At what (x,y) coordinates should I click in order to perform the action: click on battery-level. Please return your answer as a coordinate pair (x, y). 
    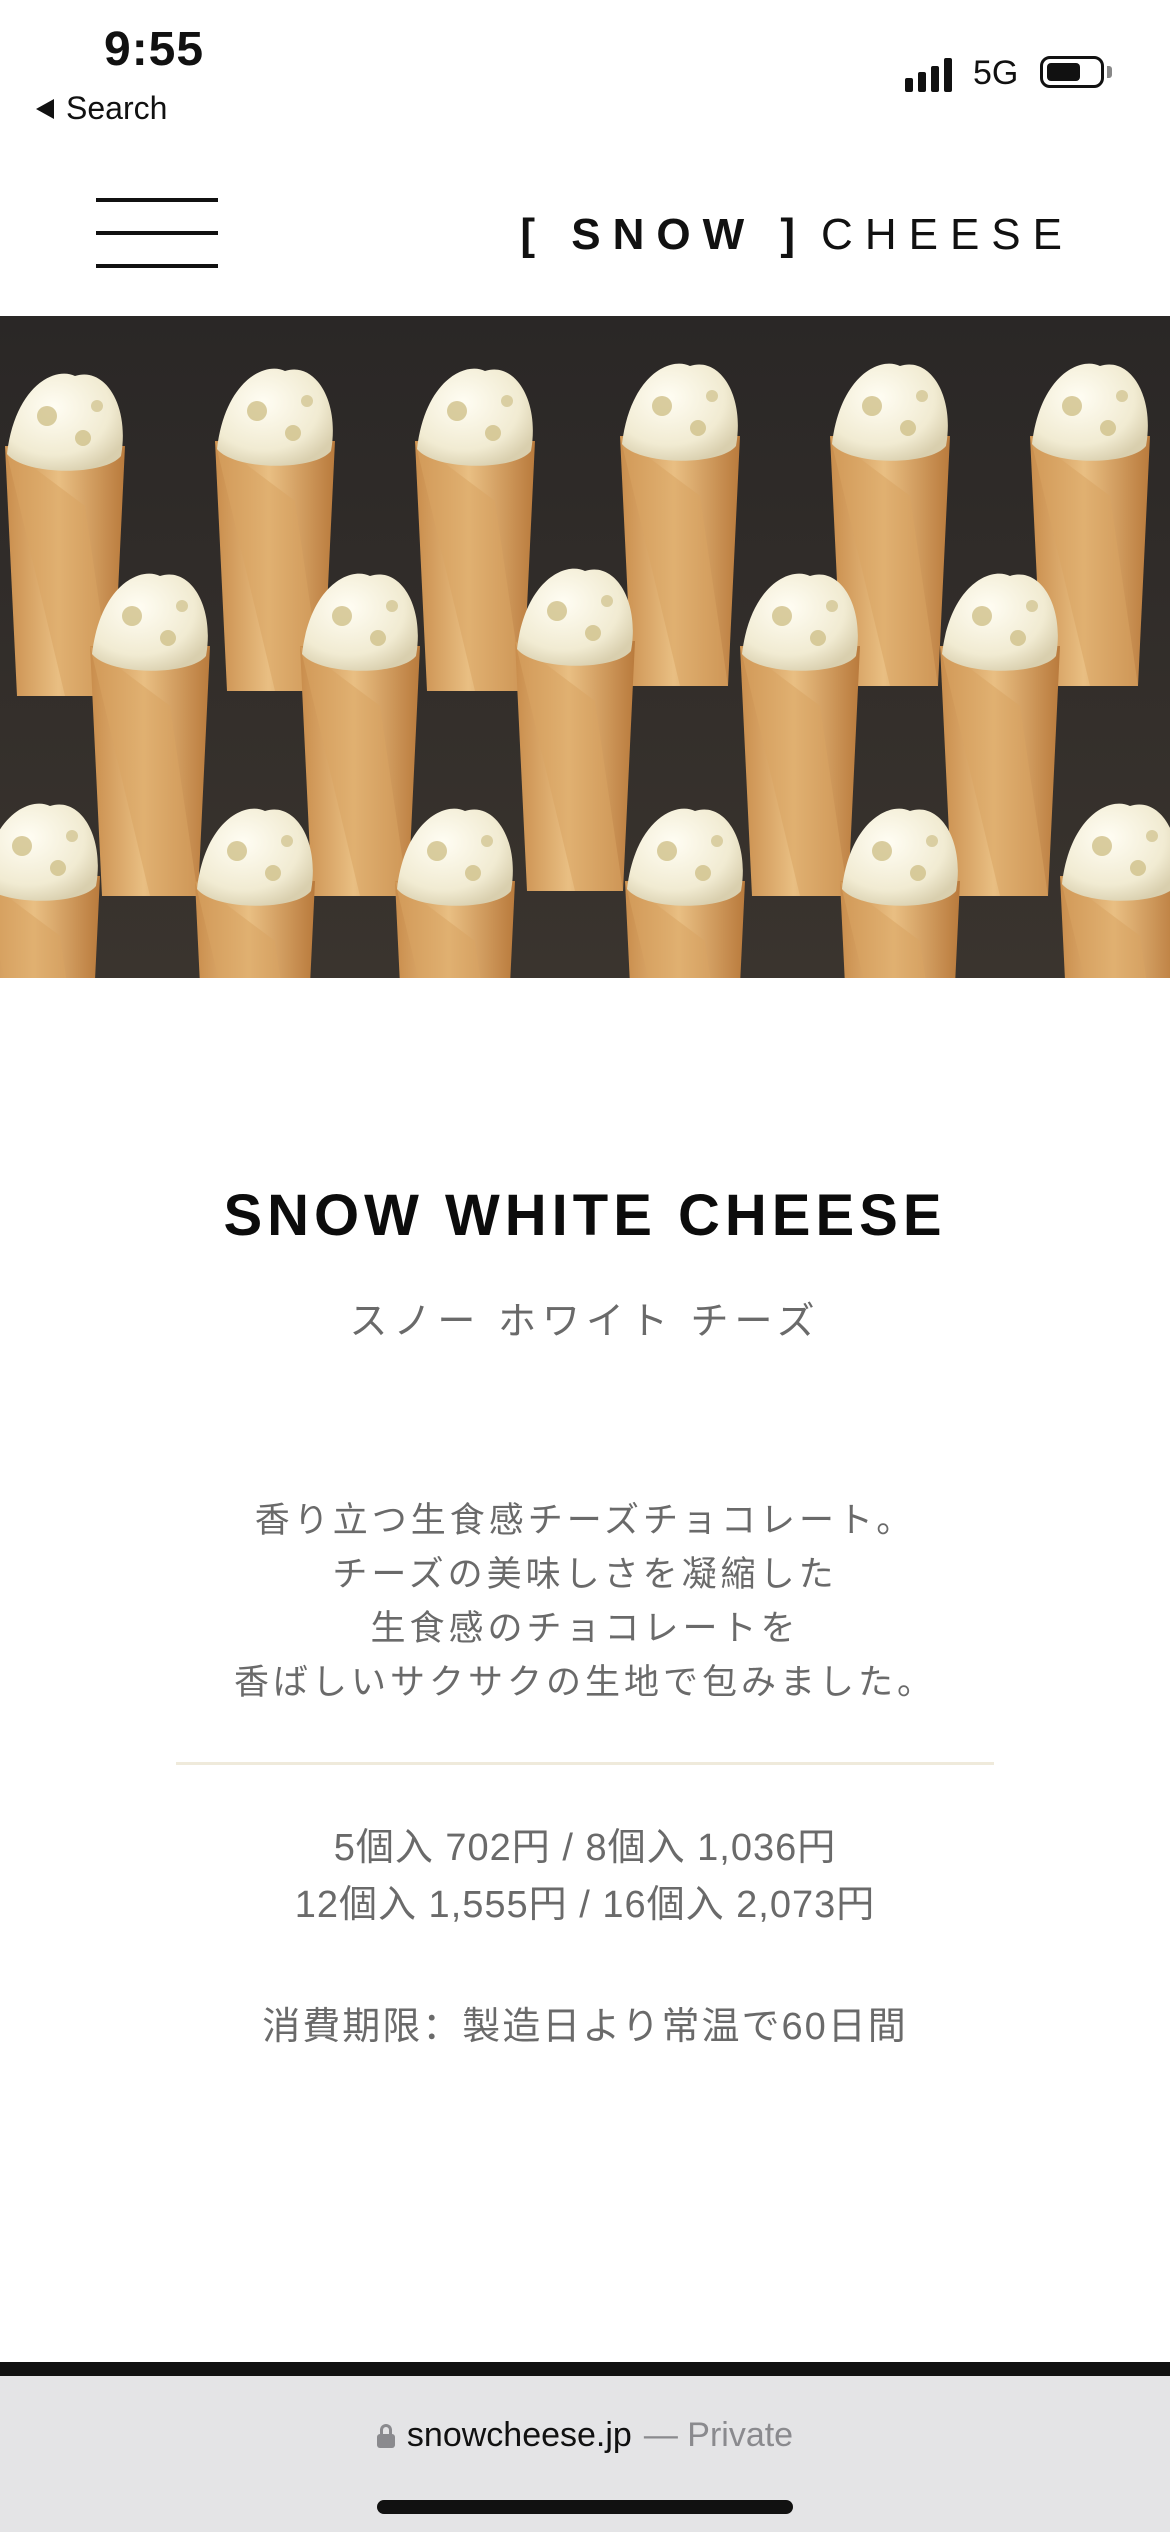
    Looking at the image, I should click on (1063, 72).